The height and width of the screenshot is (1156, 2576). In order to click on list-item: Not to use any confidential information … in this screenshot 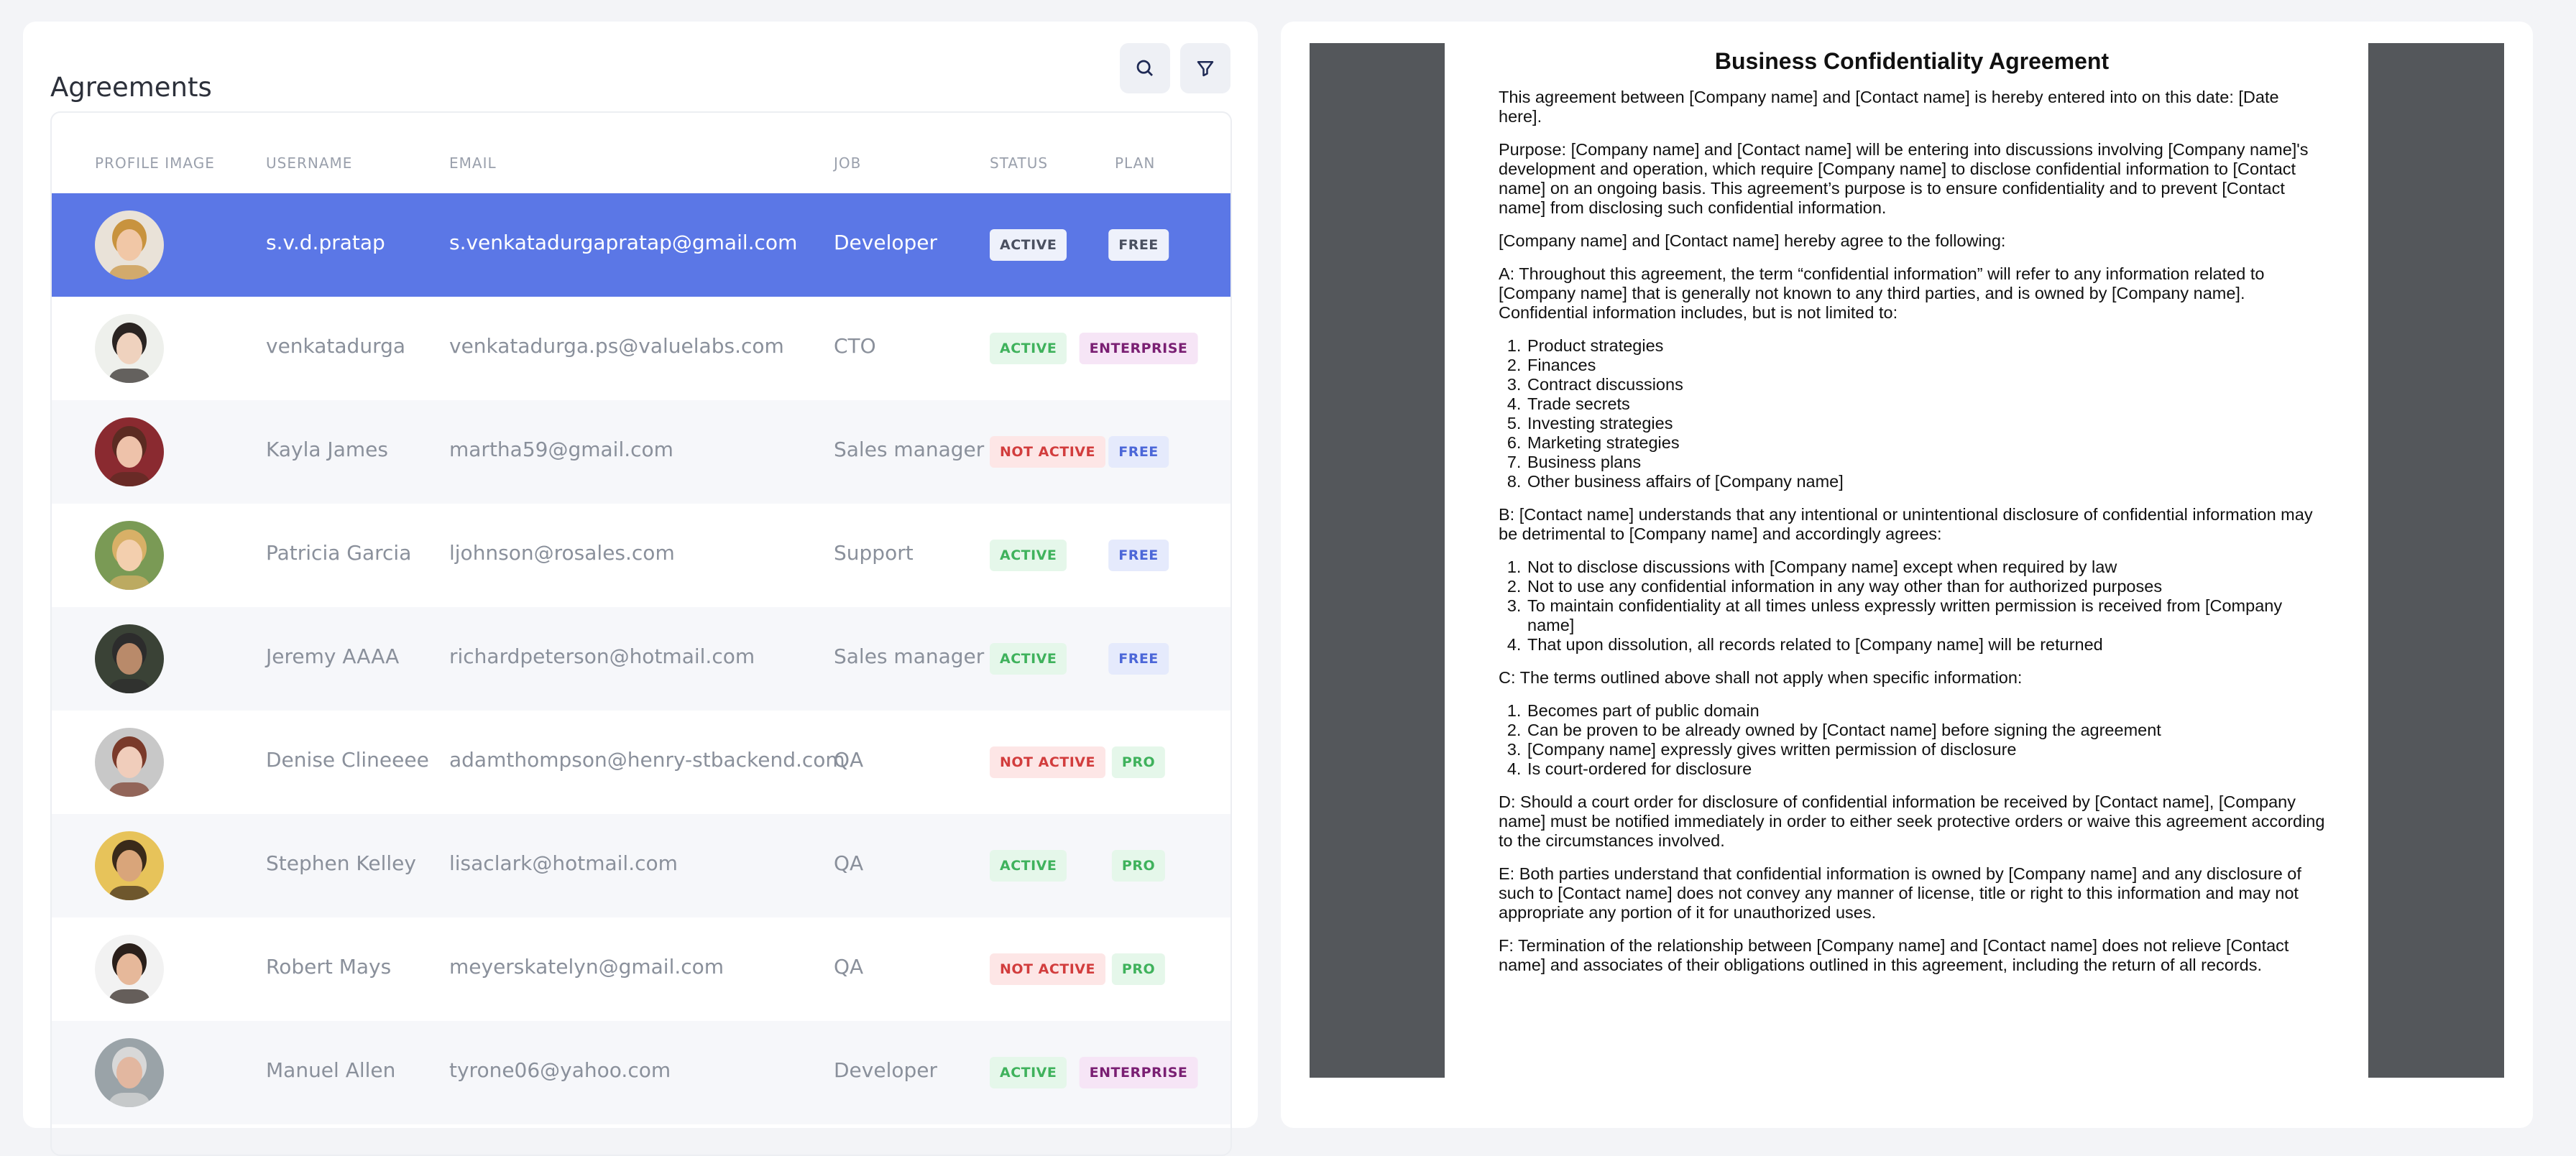, I will do `click(1925, 586)`.